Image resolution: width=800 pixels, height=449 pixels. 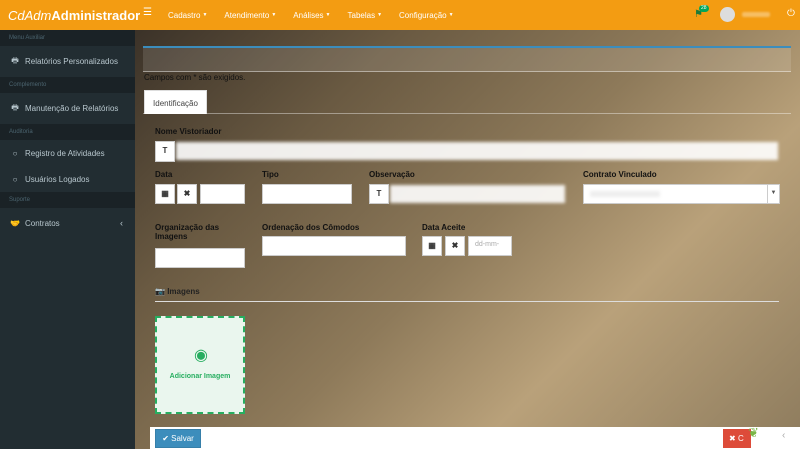 I want to click on organizacao-imagens-label: Organização das Imagens, so click(x=187, y=232).